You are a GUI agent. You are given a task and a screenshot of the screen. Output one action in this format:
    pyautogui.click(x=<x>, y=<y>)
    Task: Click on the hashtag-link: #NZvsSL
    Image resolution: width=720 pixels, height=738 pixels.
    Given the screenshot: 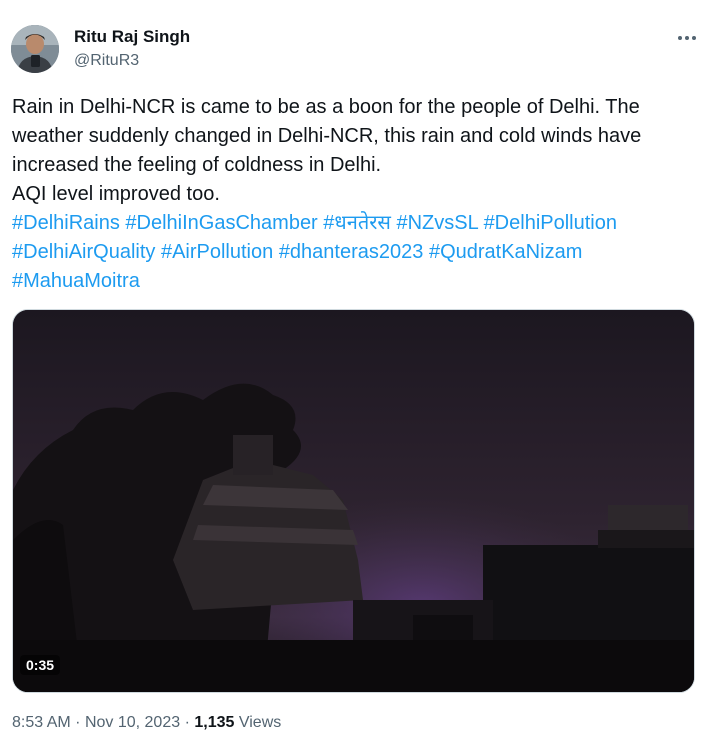 What is the action you would take?
    pyautogui.click(x=437, y=223)
    